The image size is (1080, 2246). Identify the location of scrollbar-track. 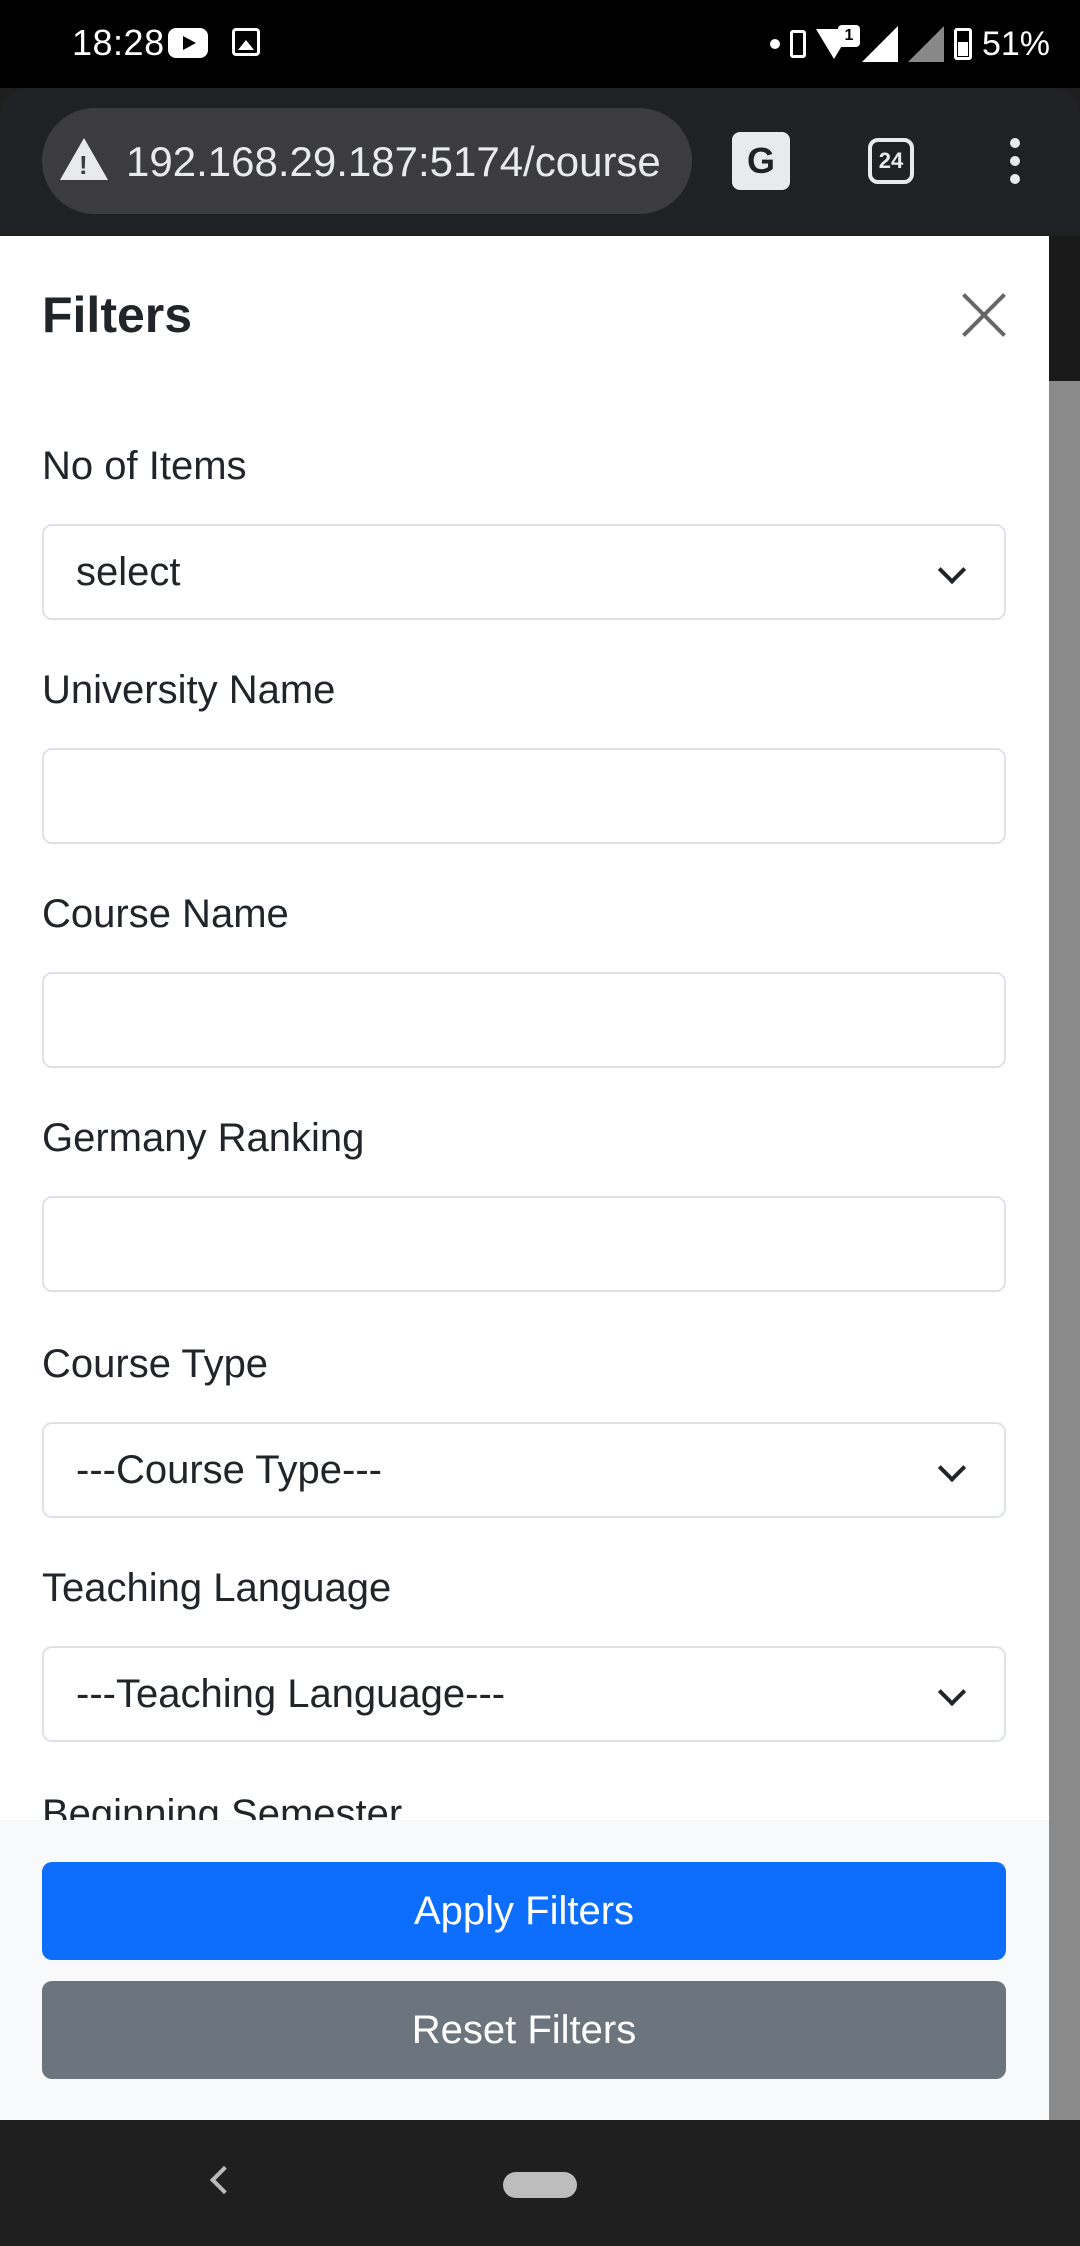
(1064, 1178).